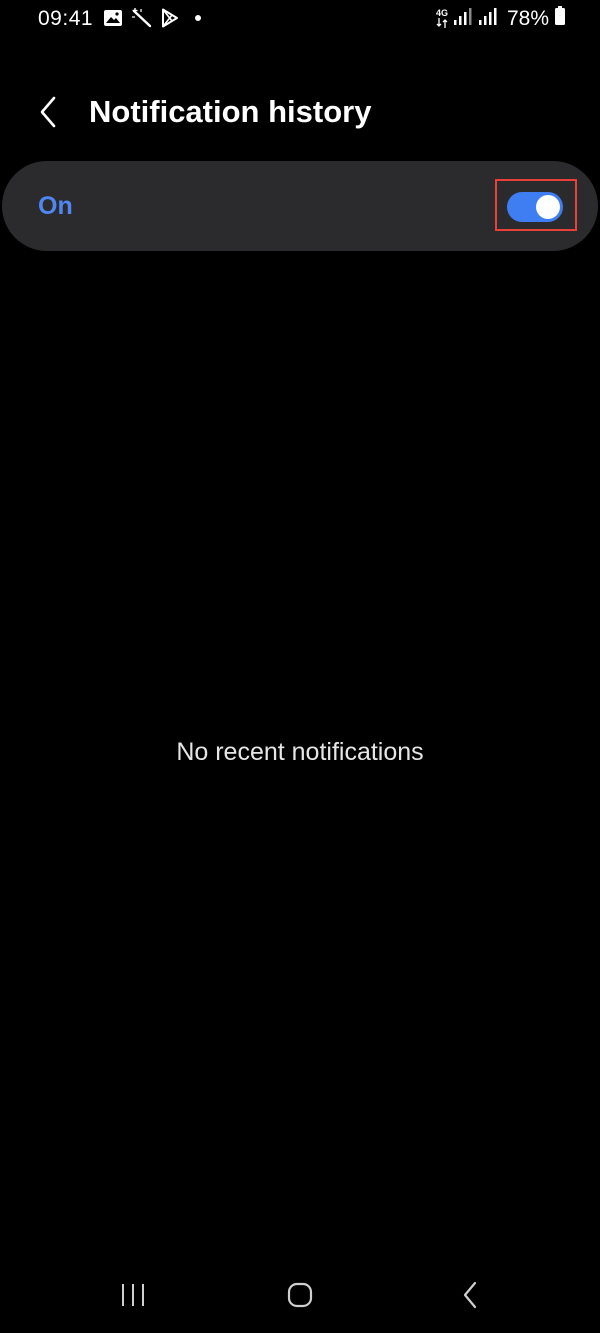 Image resolution: width=600 pixels, height=1333 pixels. I want to click on recents-button, so click(133, 1295).